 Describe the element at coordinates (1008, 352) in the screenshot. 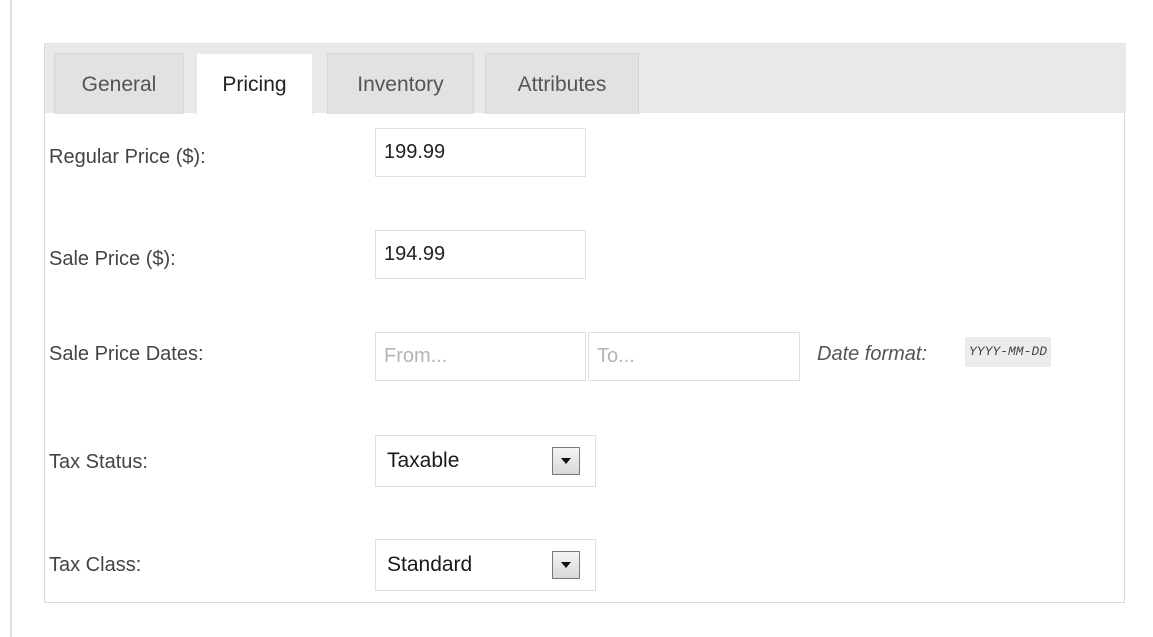

I see `date-format-code: YYYY-MM-DD` at that location.